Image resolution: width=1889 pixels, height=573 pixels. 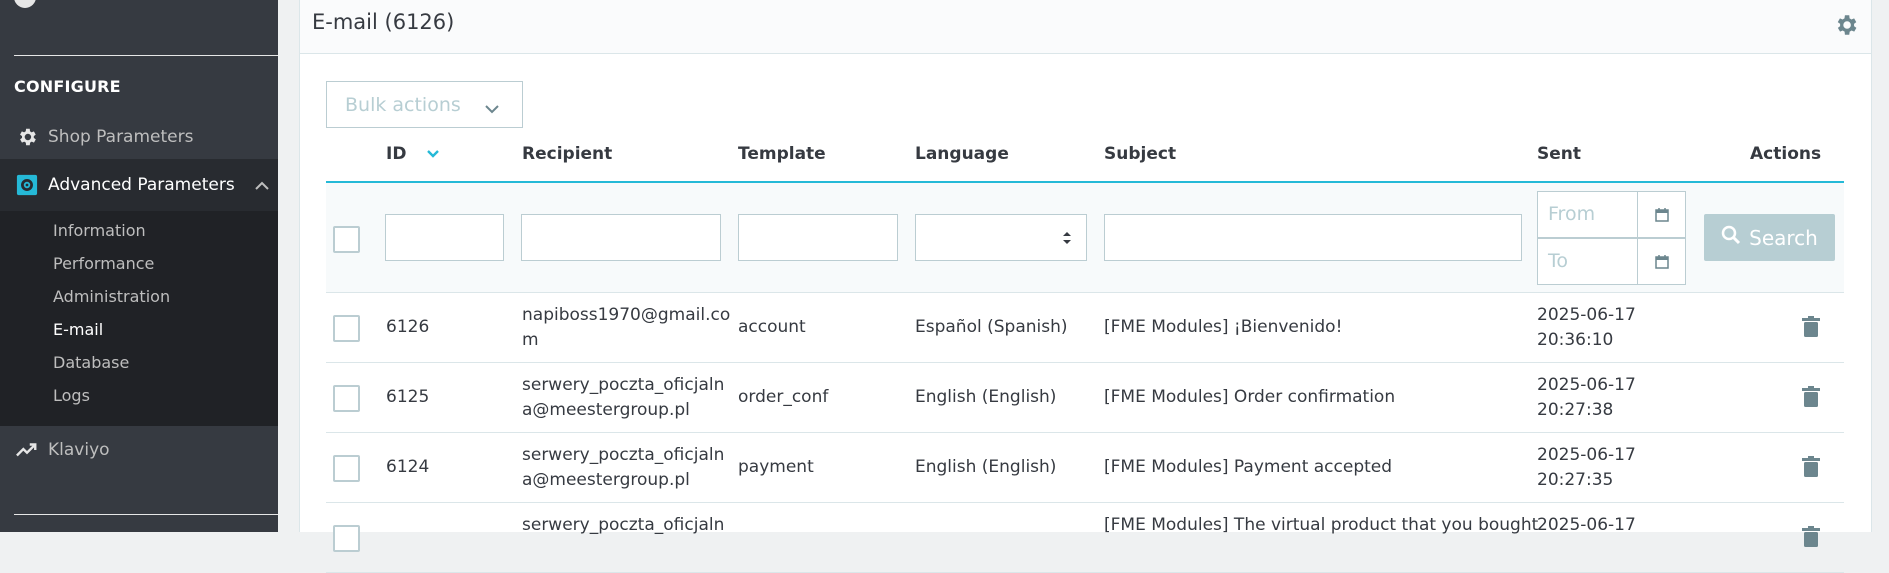 What do you see at coordinates (1067, 240) in the screenshot?
I see `select-arrows-icon` at bounding box center [1067, 240].